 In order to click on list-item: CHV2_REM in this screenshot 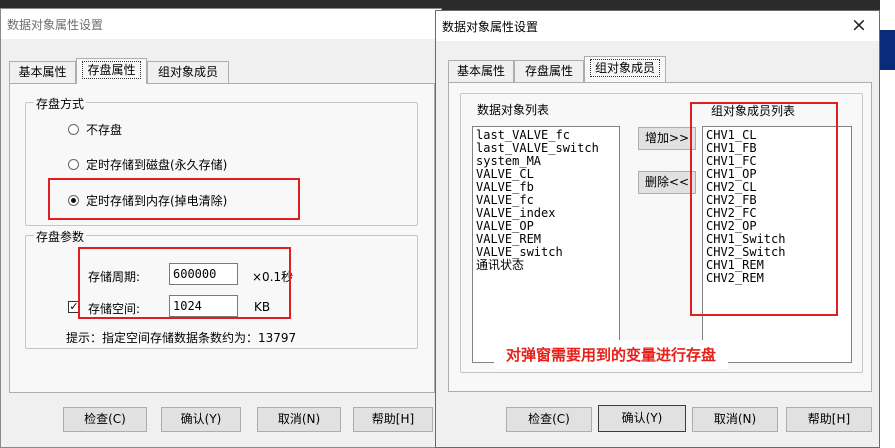, I will do `click(777, 278)`.